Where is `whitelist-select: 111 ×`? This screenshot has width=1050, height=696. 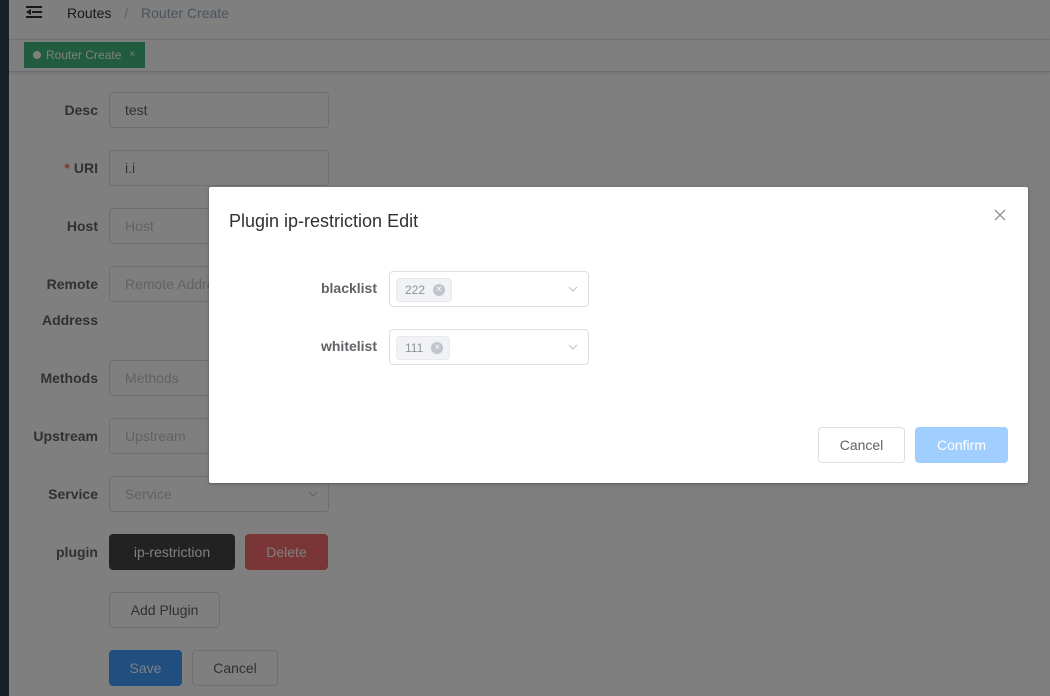 whitelist-select: 111 × is located at coordinates (489, 347).